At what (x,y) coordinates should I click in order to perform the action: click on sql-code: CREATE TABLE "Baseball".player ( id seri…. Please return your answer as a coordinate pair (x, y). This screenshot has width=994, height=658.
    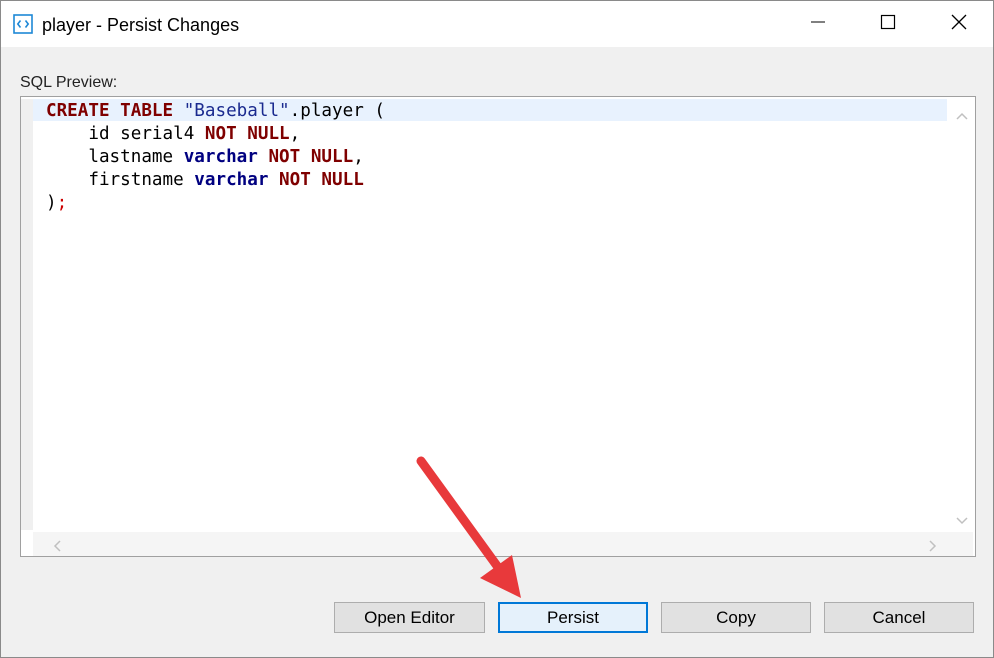
    Looking at the image, I should click on (215, 157).